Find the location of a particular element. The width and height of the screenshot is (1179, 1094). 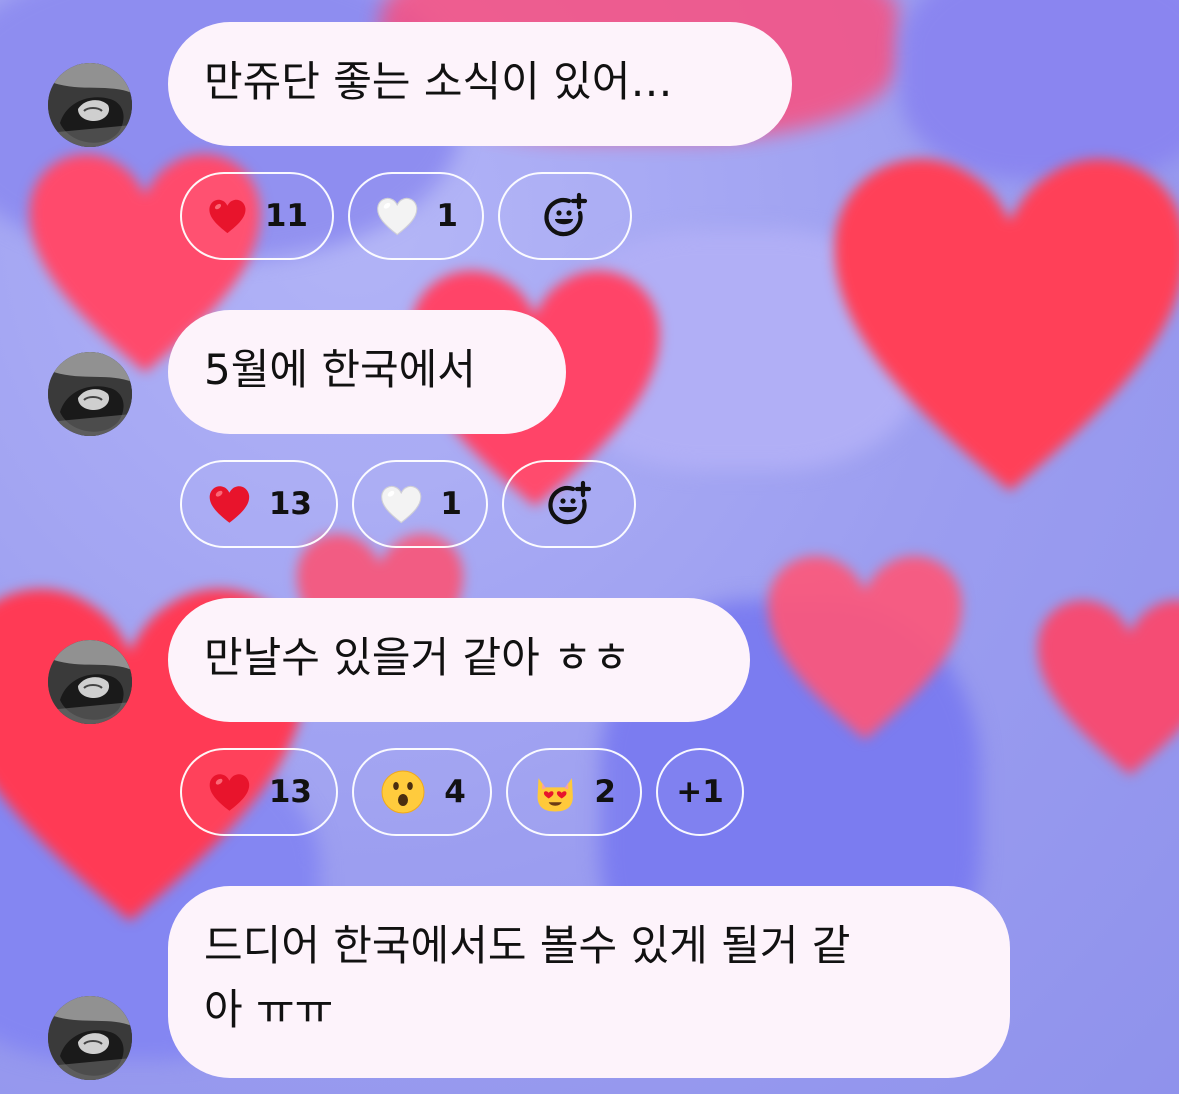

more-reactions-button: +1 is located at coordinates (700, 792).